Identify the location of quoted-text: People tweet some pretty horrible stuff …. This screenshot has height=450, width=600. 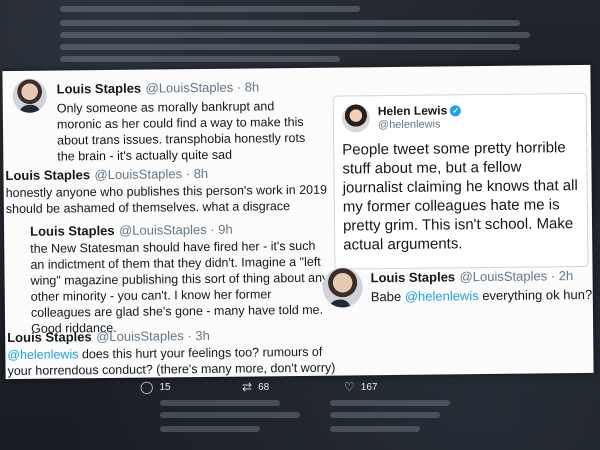
(460, 196).